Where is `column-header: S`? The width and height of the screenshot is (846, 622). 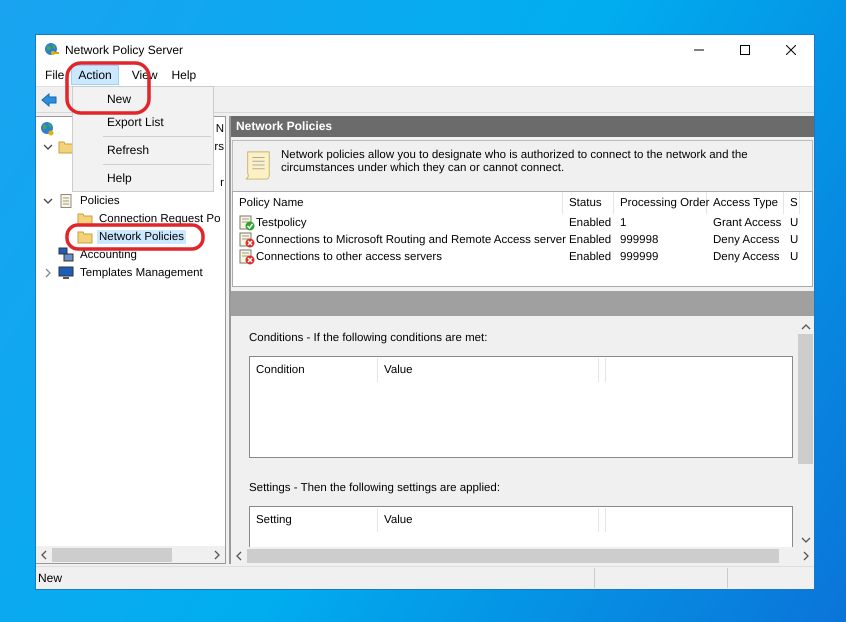
column-header: S is located at coordinates (792, 203).